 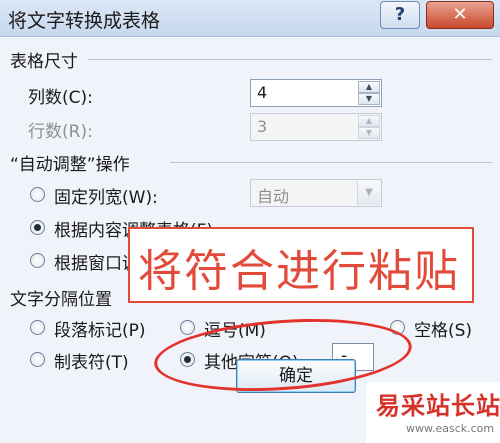 What do you see at coordinates (106, 198) in the screenshot?
I see `fixed-width-label: 固定列宽(W):` at bounding box center [106, 198].